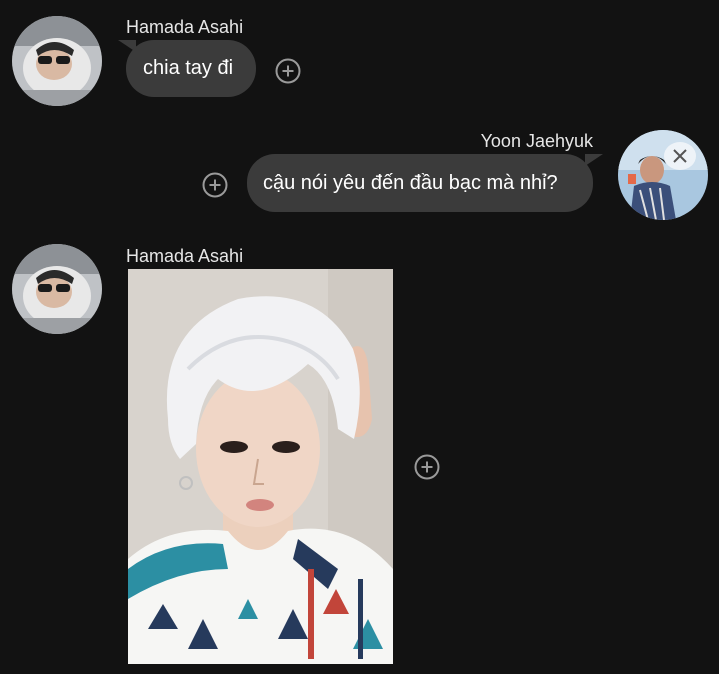 Image resolution: width=719 pixels, height=674 pixels. What do you see at coordinates (594, 160) in the screenshot?
I see `bubble-tail` at bounding box center [594, 160].